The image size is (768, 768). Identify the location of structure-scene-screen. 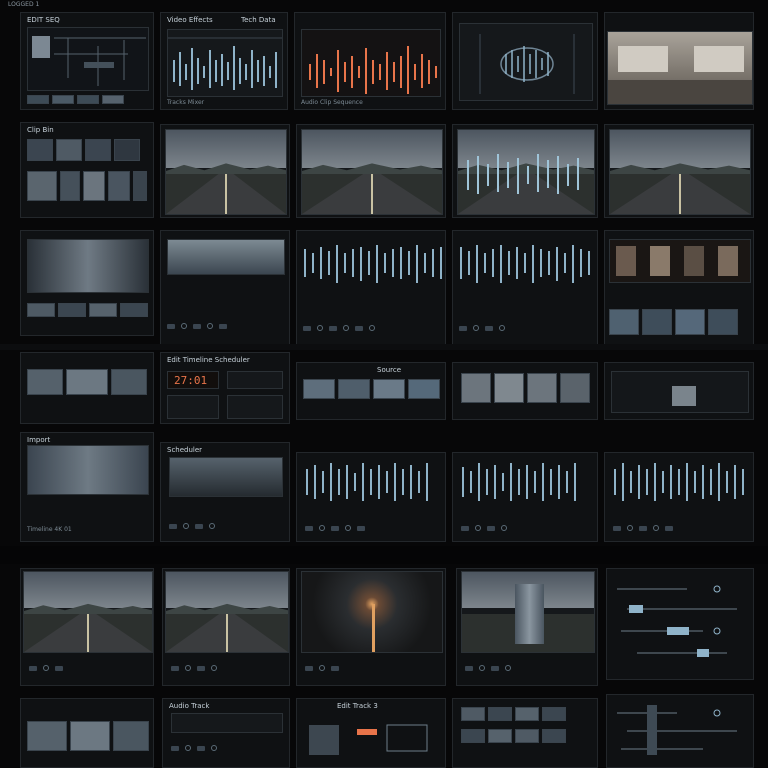
(528, 612).